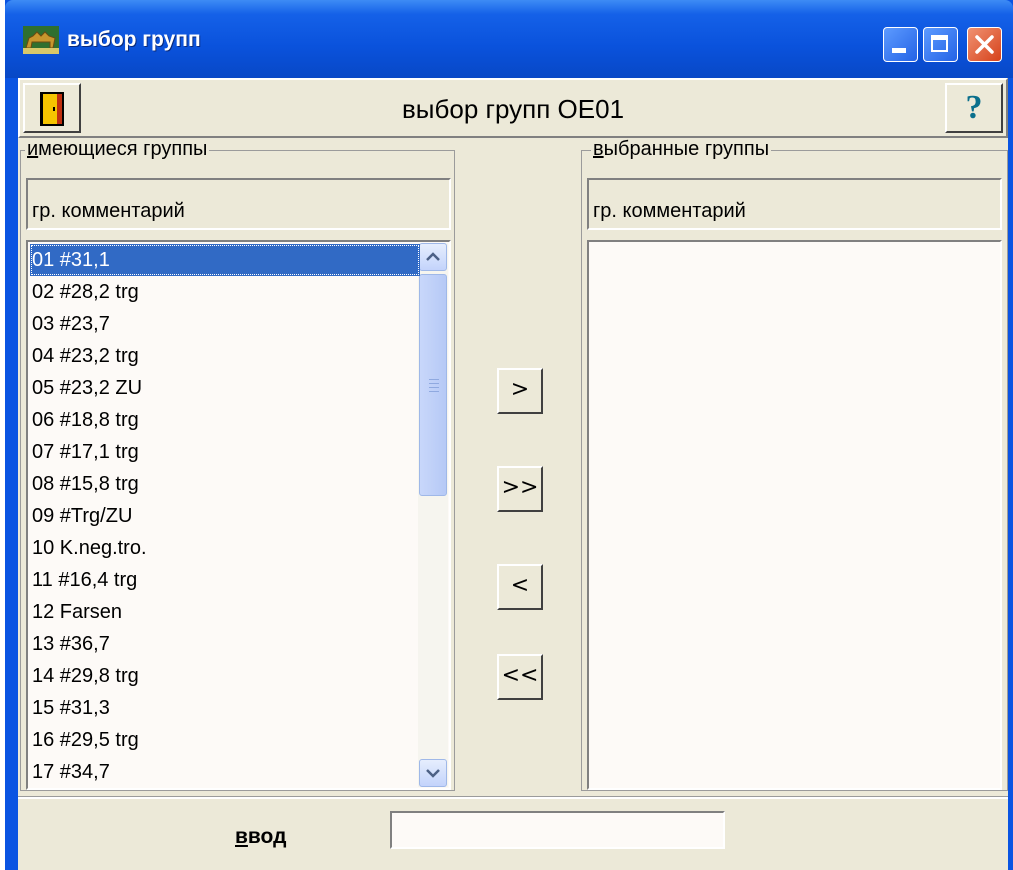 The height and width of the screenshot is (870, 1013). What do you see at coordinates (225, 356) in the screenshot?
I see `list-item: 04 #23,2 trg` at bounding box center [225, 356].